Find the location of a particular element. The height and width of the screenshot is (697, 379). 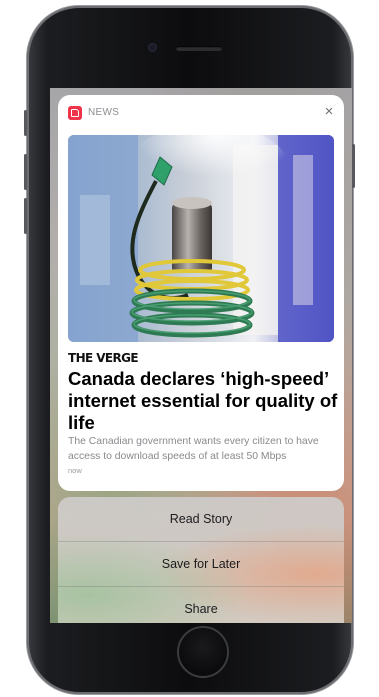

share-button: Share is located at coordinates (201, 605).